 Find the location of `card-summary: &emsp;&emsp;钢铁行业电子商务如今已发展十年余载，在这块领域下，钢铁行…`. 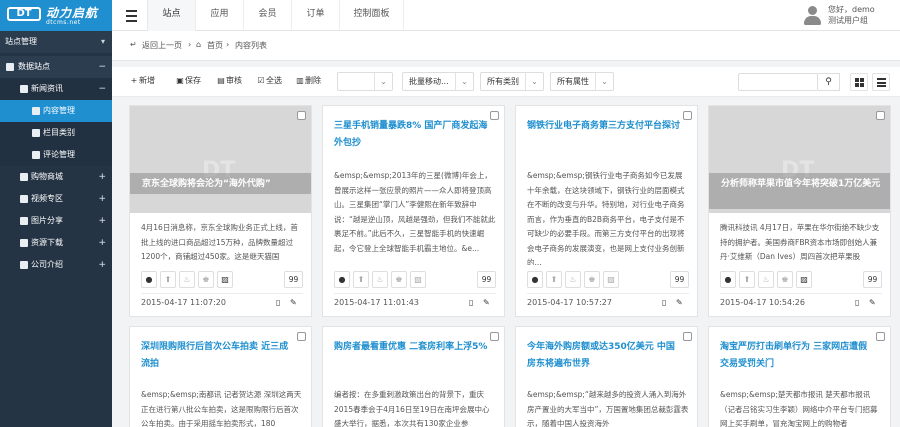

card-summary: &emsp;&emsp;钢铁行业电子商务如今已发展十年余载，在这块领域下，钢铁行… is located at coordinates (606, 218).